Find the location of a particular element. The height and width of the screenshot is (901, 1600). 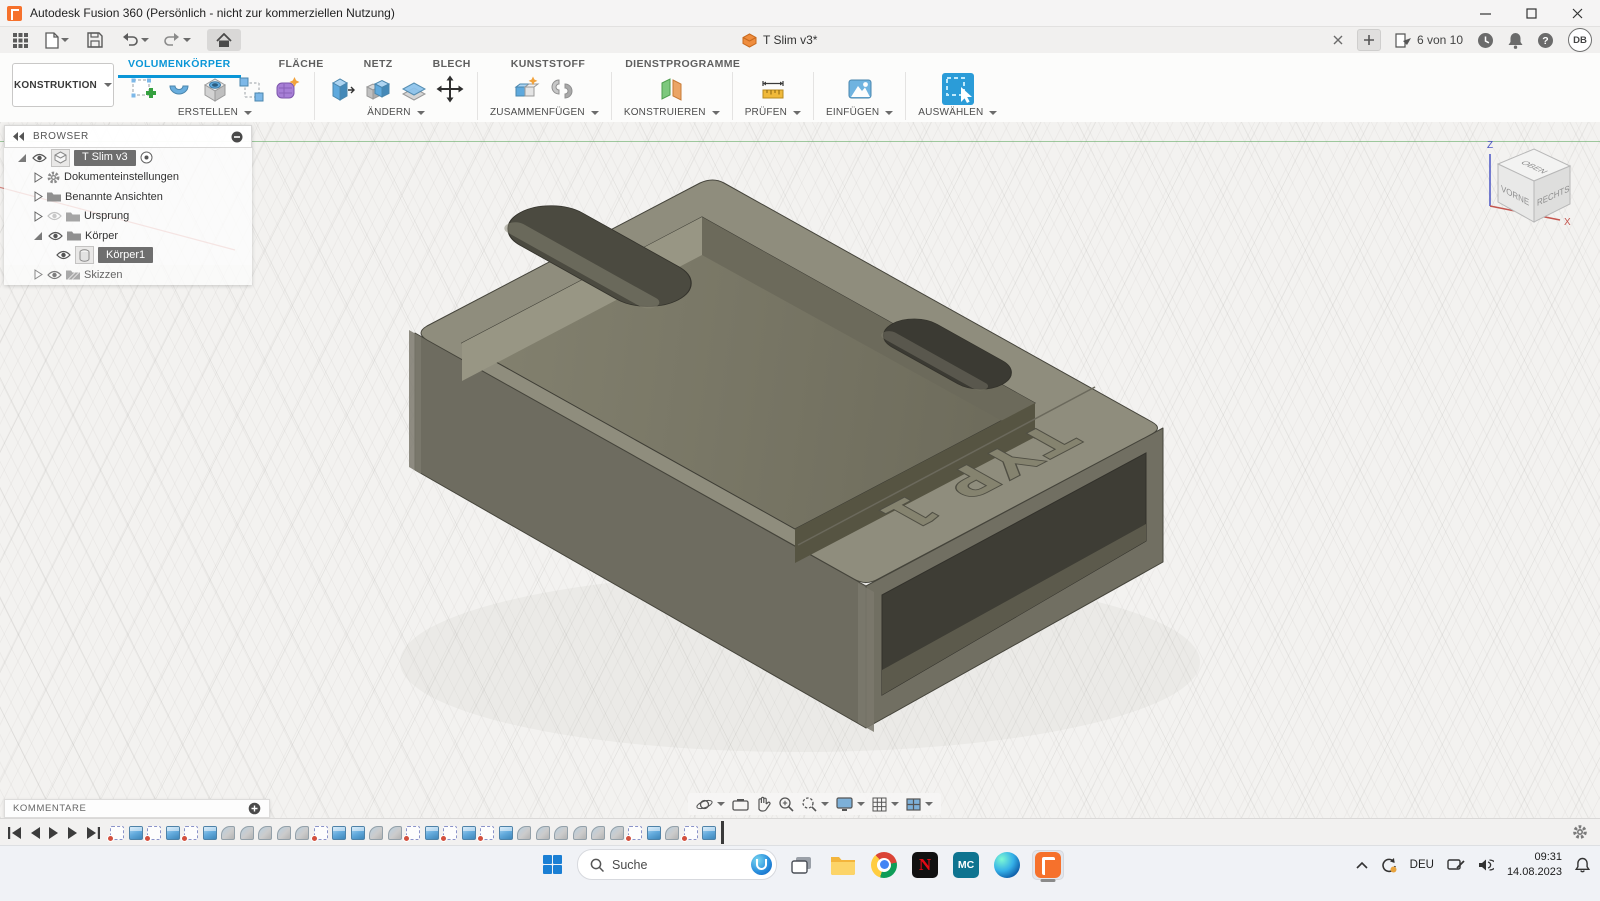

construction-plane-icon is located at coordinates (672, 89).